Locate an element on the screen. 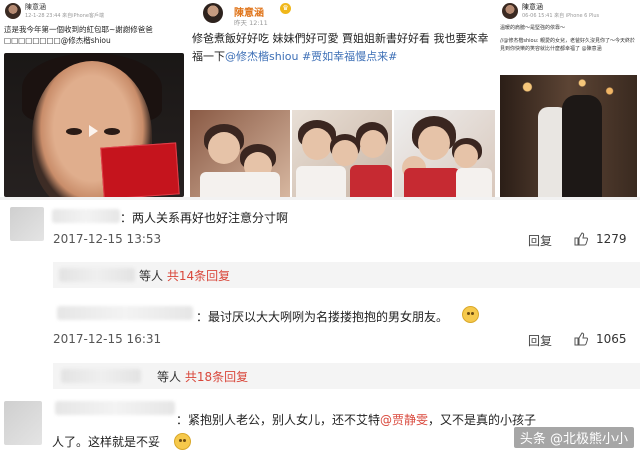 Image resolution: width=640 pixels, height=456 pixels. right-post-caption: 溫暖的肩膀～是堅強的依靠～ is located at coordinates (533, 28).